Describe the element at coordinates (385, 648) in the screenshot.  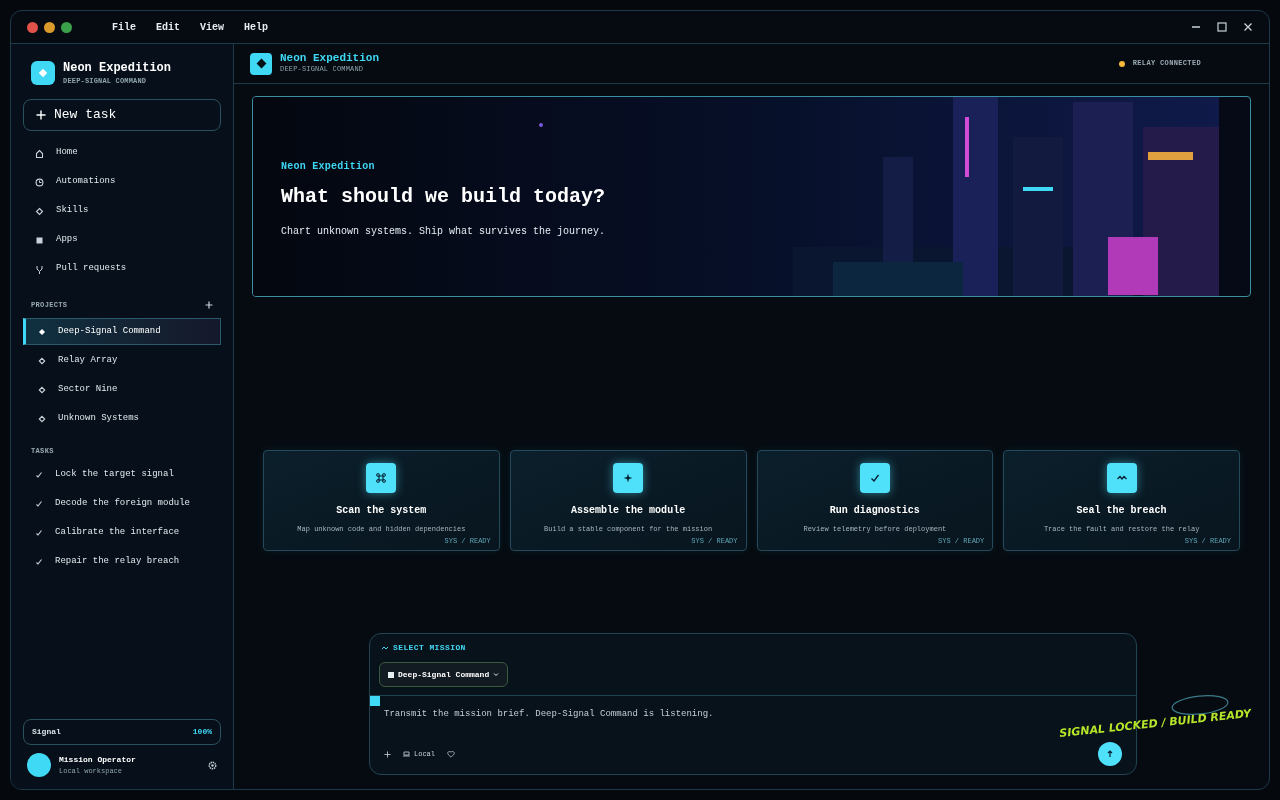
I see `signal-icon` at that location.